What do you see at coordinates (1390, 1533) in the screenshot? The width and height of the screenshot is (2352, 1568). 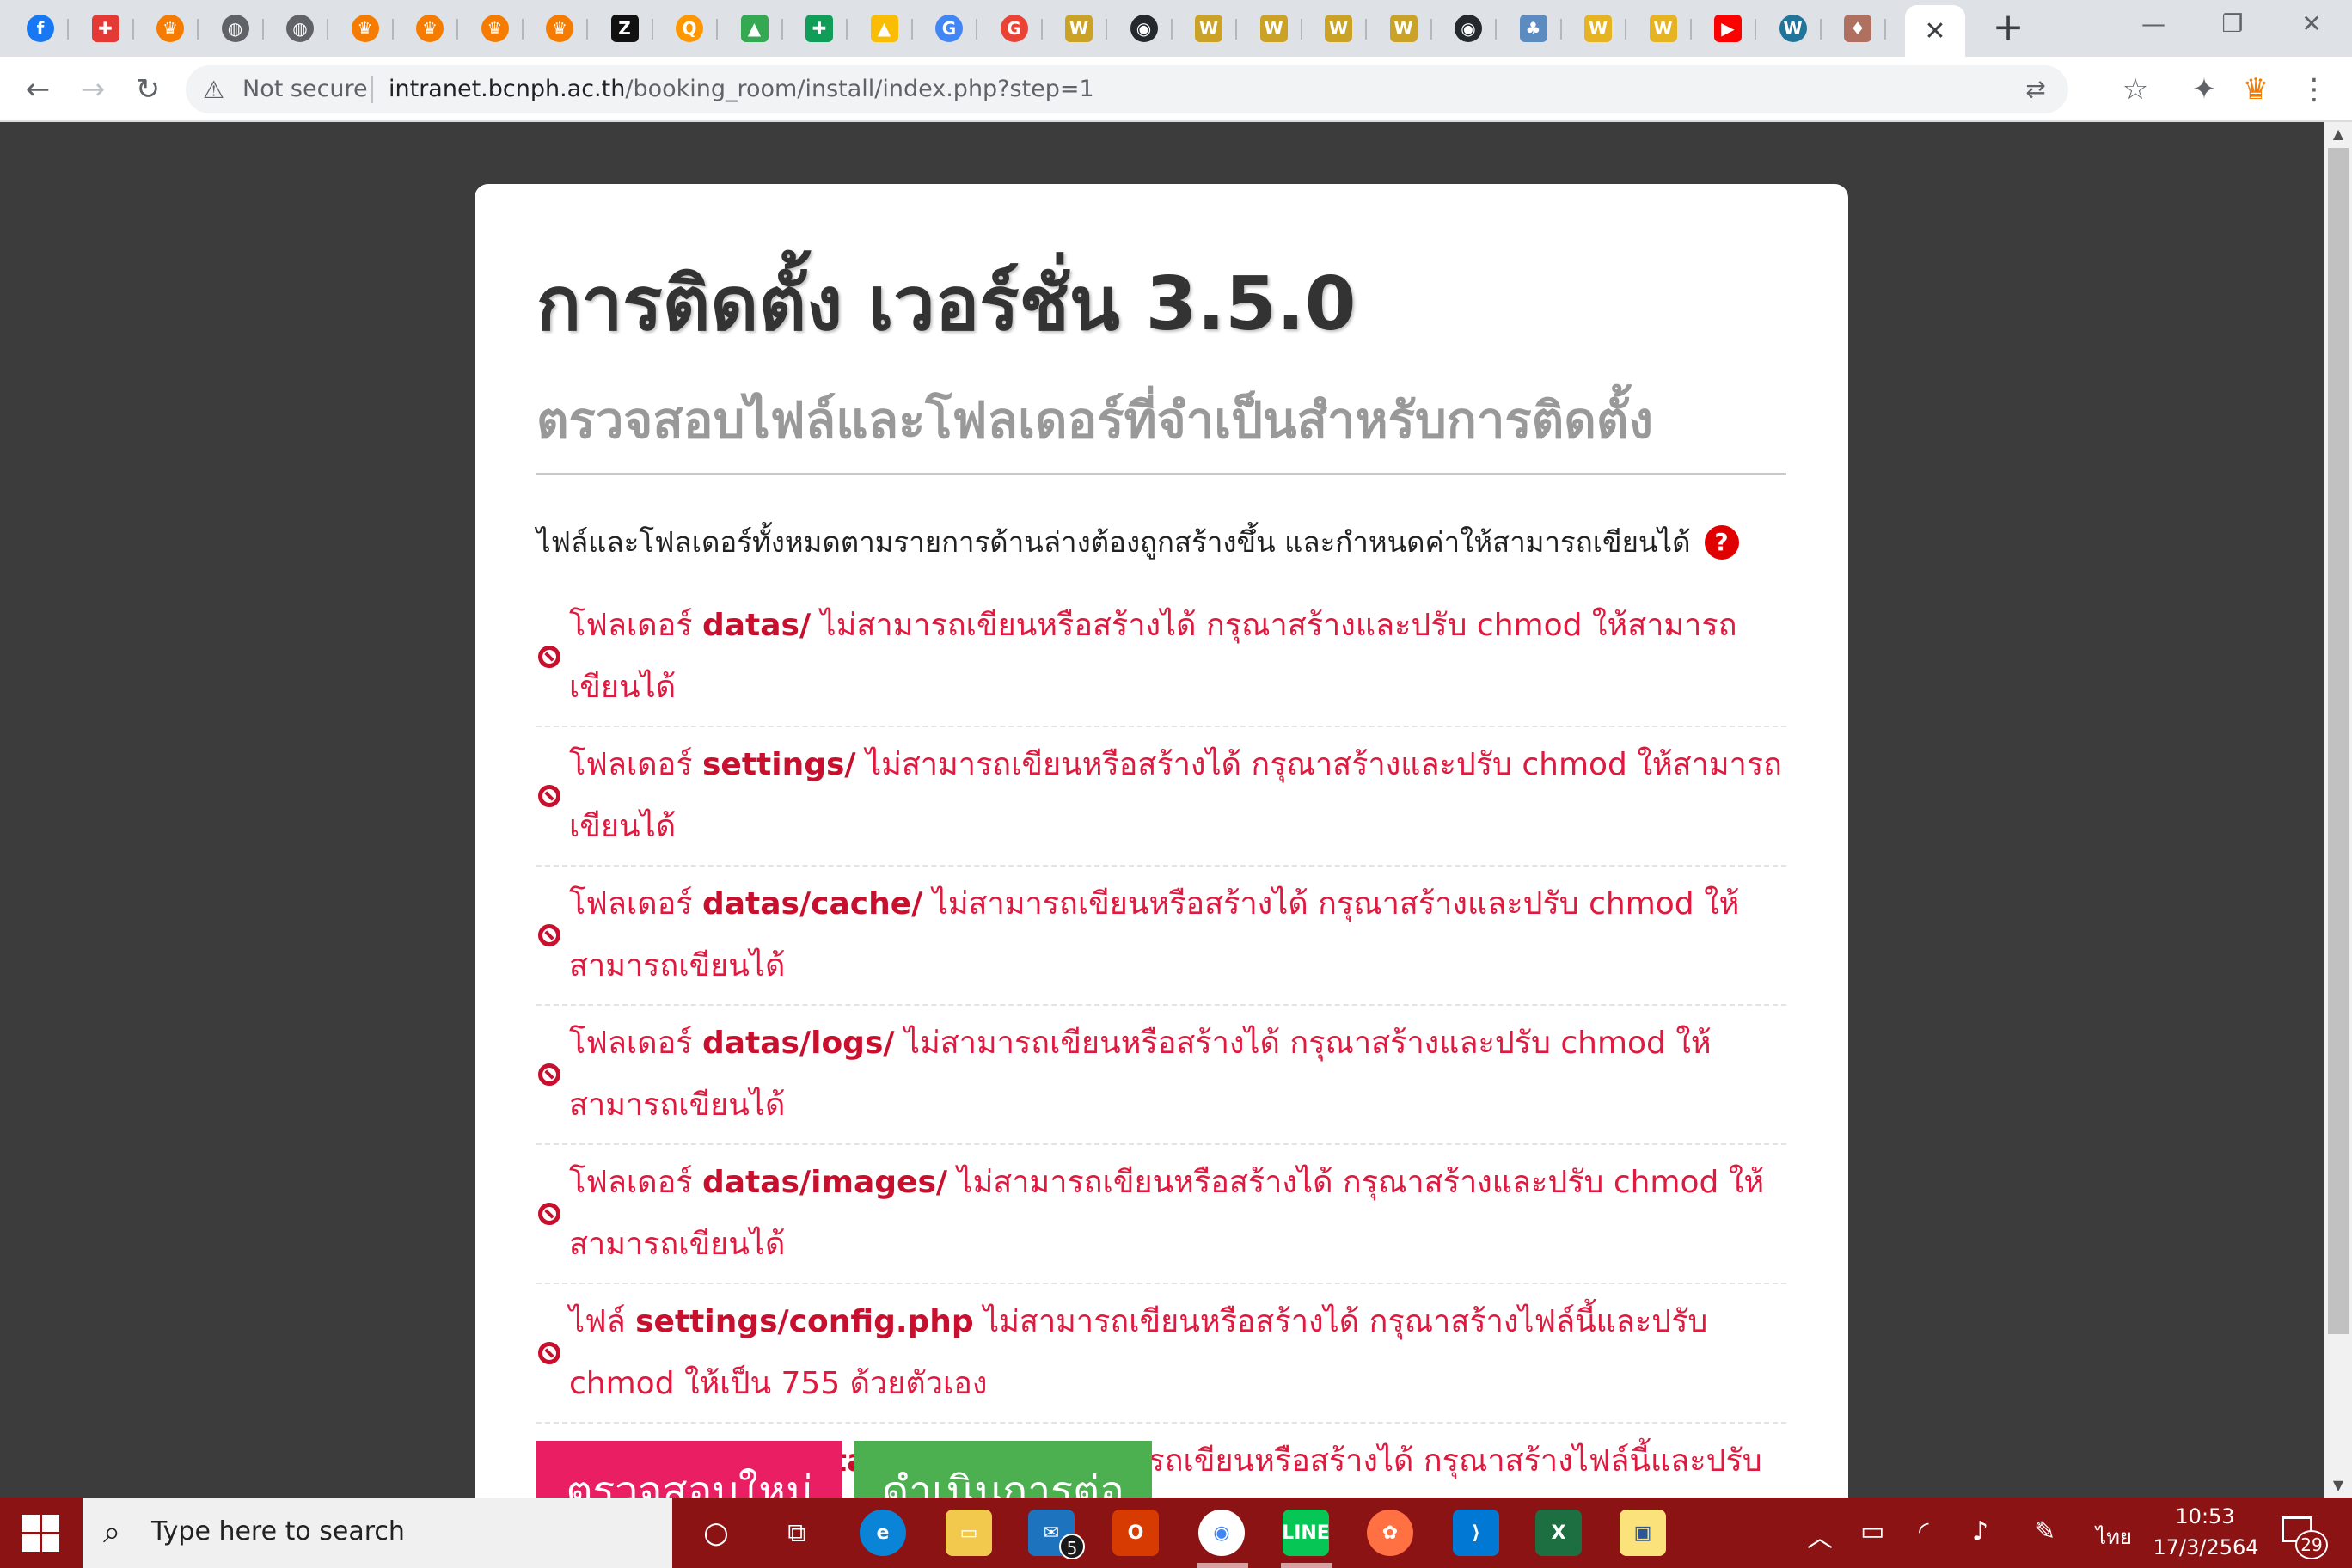 I see `color-app-icon: ✿` at bounding box center [1390, 1533].